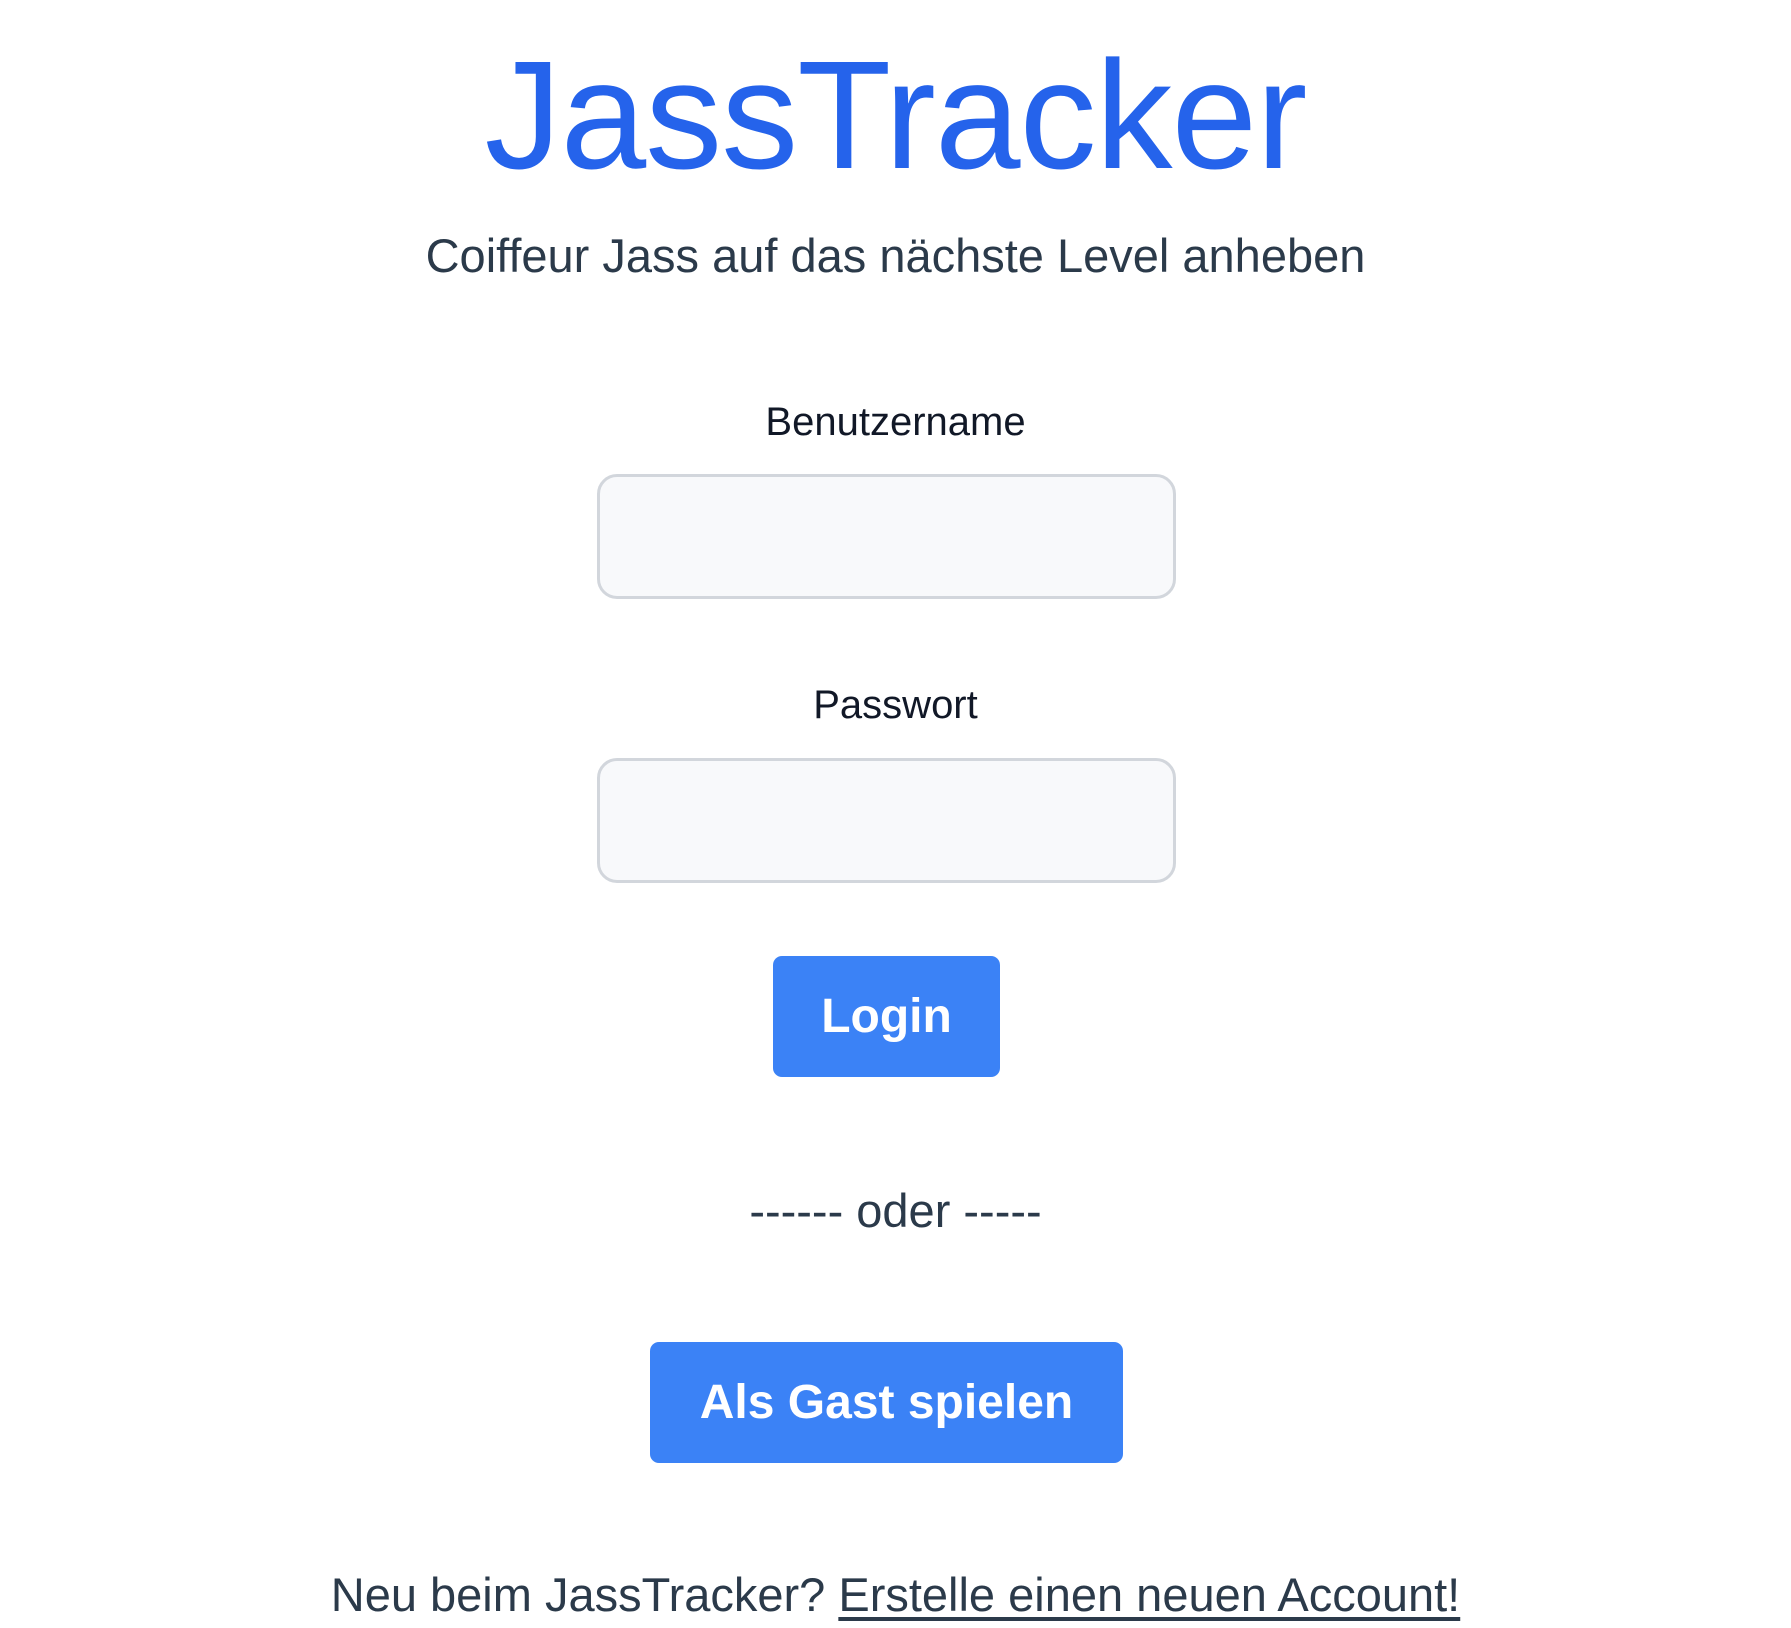 Image resolution: width=1791 pixels, height=1628 pixels. Describe the element at coordinates (886, 1402) in the screenshot. I see `play-as-guest-button: Als Gast spielen` at that location.